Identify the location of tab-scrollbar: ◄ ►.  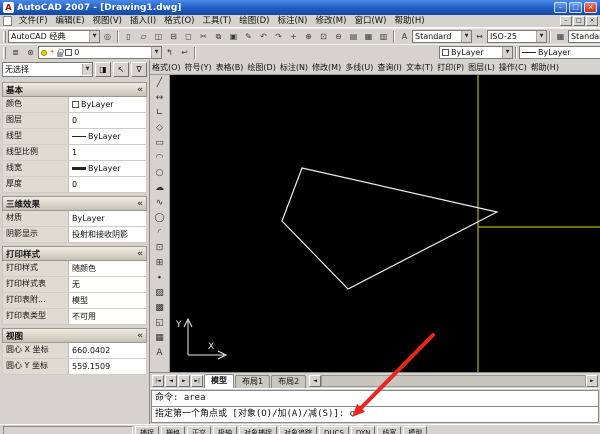
(453, 380).